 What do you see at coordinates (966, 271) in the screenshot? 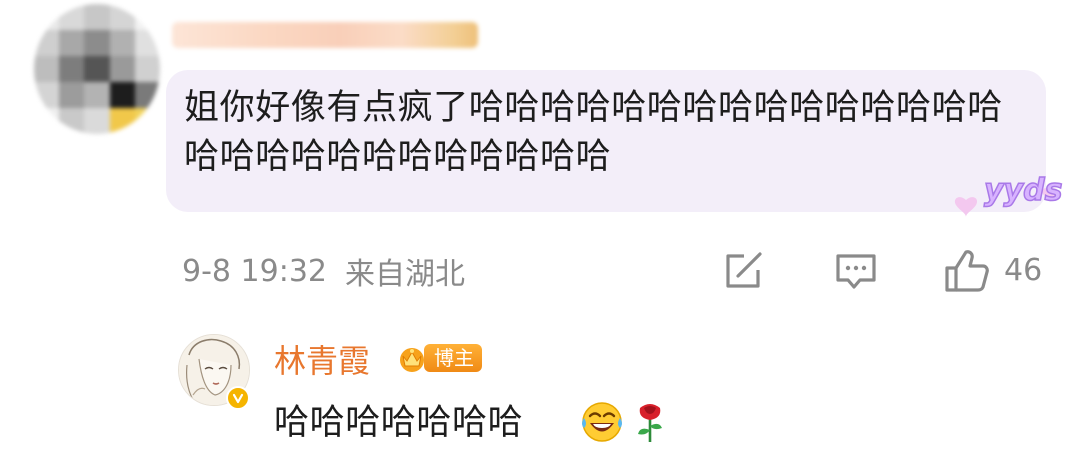
I see `like-thumb-icon` at bounding box center [966, 271].